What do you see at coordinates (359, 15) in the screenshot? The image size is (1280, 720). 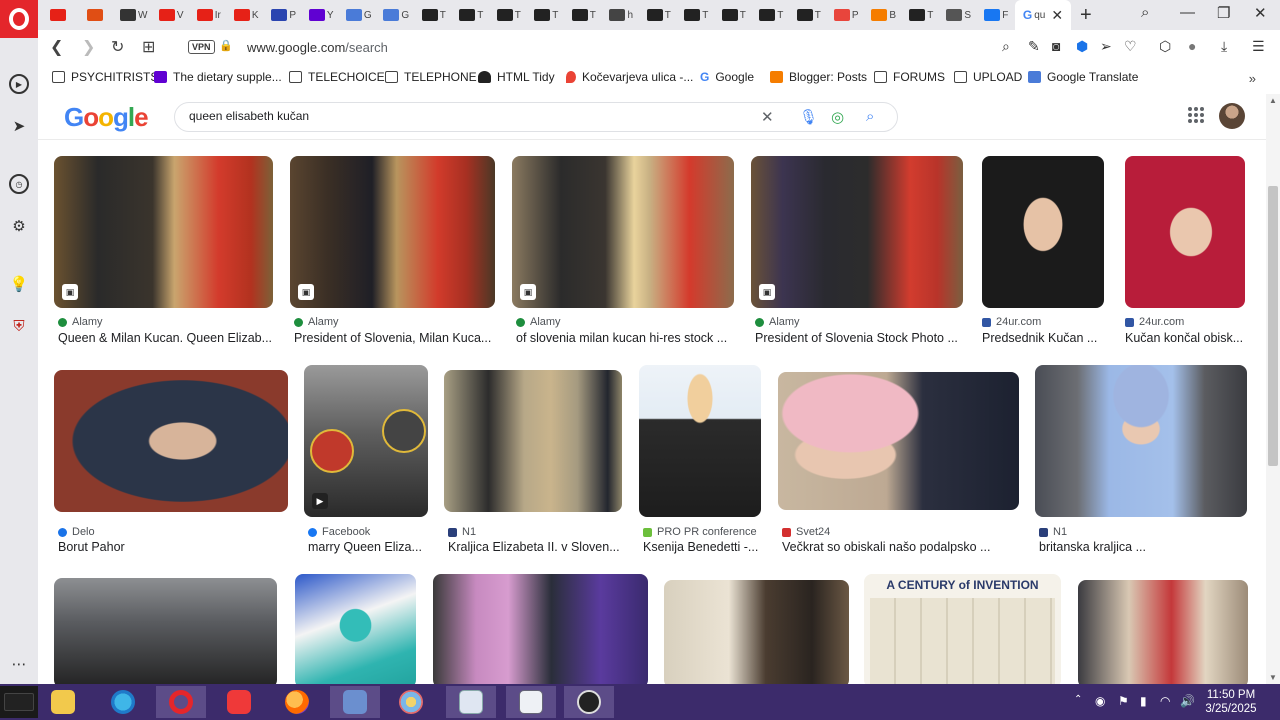 I see `browser-tab: G` at bounding box center [359, 15].